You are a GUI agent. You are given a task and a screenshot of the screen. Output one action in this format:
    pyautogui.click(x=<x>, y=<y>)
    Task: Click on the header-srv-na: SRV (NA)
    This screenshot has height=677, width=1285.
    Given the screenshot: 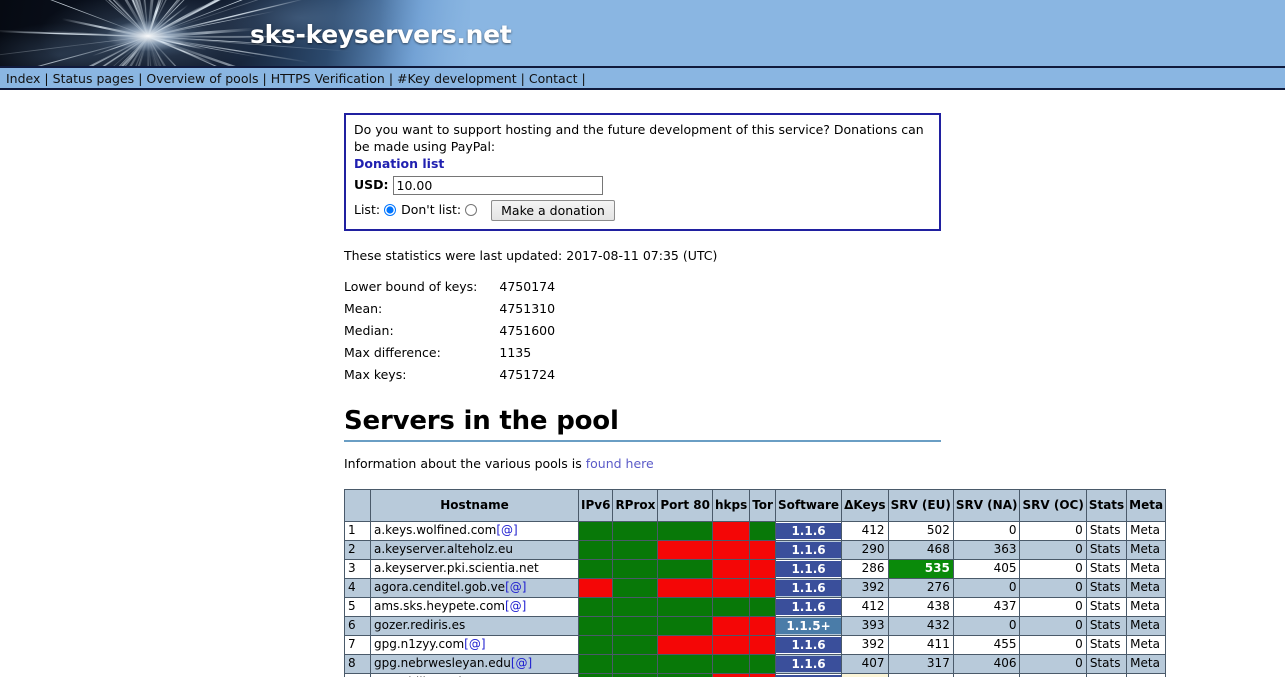 What is the action you would take?
    pyautogui.click(x=986, y=505)
    